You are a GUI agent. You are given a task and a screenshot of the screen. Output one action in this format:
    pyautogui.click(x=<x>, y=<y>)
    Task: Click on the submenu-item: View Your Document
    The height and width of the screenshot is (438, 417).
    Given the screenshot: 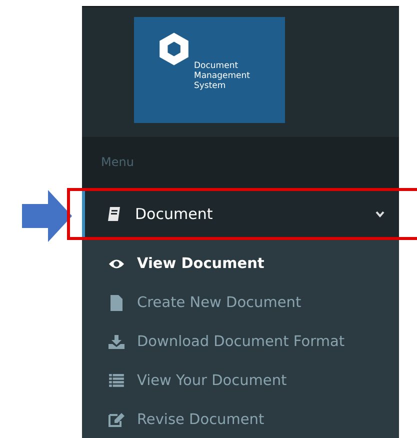 What is the action you would take?
    pyautogui.click(x=240, y=380)
    